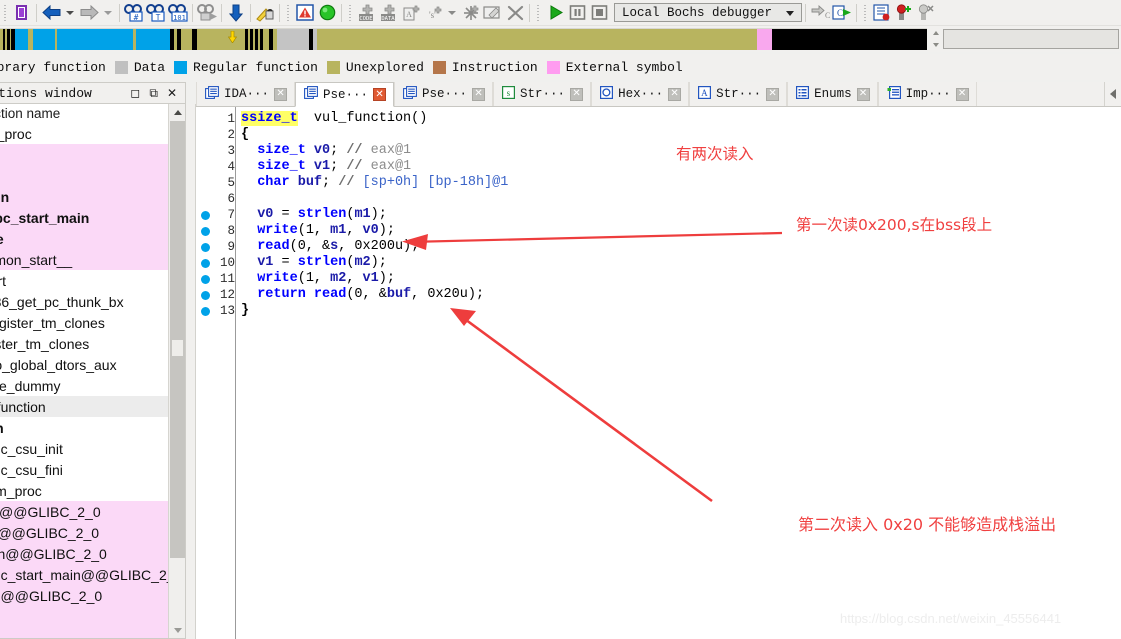 The height and width of the screenshot is (639, 1121). Describe the element at coordinates (542, 94) in the screenshot. I see `tab-3: s Str··· ✕` at that location.